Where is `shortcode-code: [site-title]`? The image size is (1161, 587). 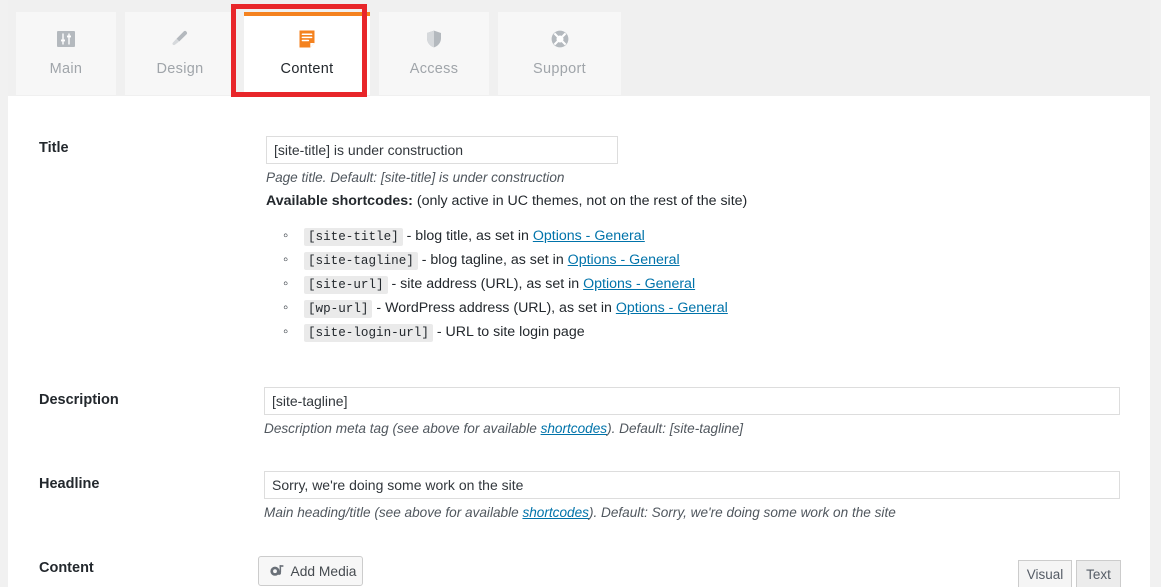
shortcode-code: [site-title] is located at coordinates (353, 237).